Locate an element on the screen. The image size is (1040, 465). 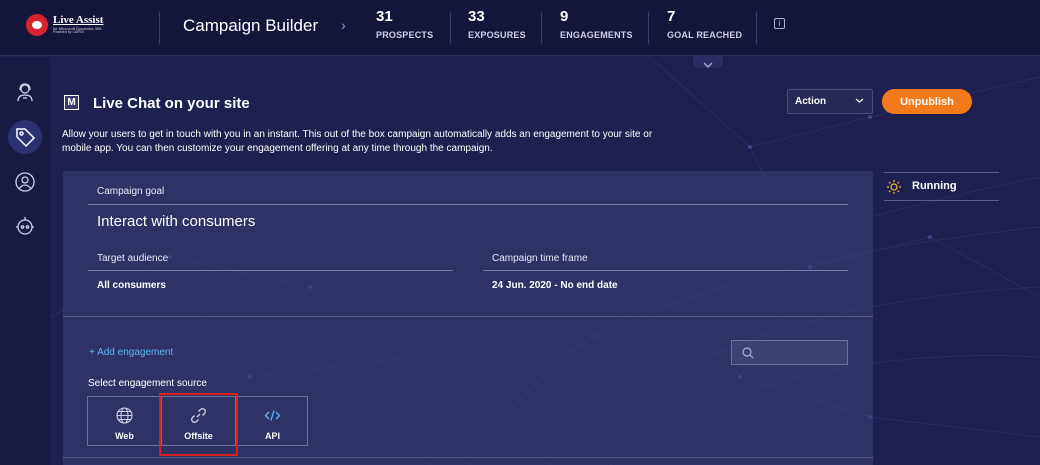
info-icon: i is located at coordinates (779, 23).